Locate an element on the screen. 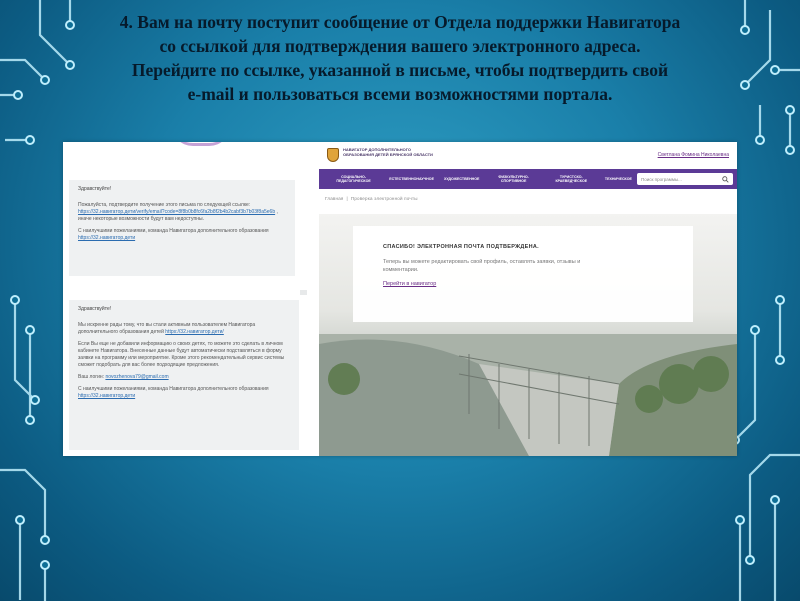 This screenshot has width=800, height=601. card-title: СПАСИБО! ЭЛЕКТРОННАЯ ПОЧТА ПОДТВЕРЖДЕНА. is located at coordinates (461, 247).